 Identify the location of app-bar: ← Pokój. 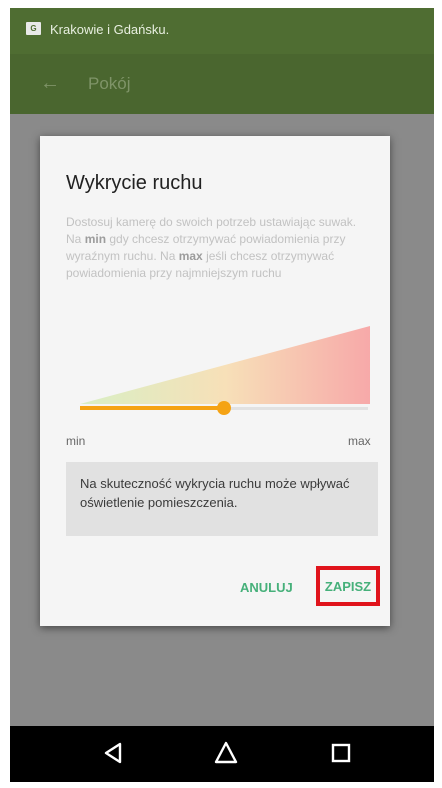
(222, 84).